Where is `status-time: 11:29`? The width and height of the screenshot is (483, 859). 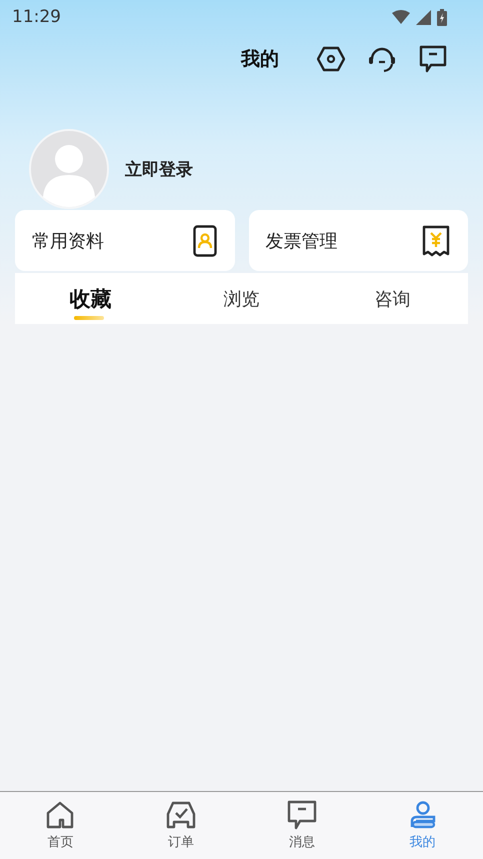
status-time: 11:29 is located at coordinates (36, 17).